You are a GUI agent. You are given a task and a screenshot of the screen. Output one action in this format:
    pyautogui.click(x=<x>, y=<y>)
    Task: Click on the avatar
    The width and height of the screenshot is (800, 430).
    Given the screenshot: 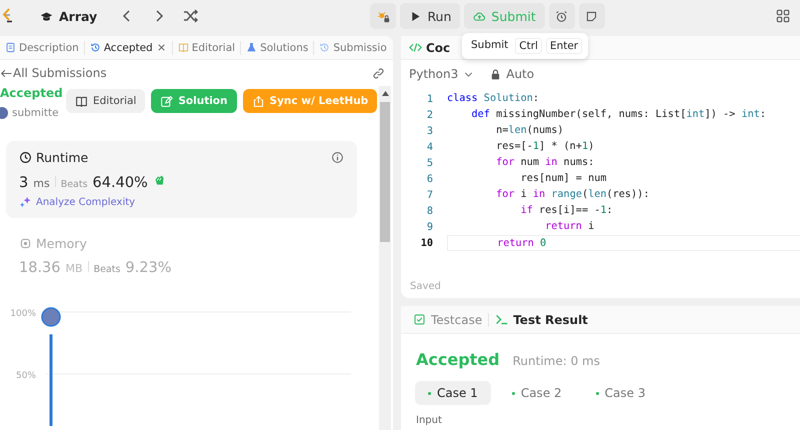 What is the action you would take?
    pyautogui.click(x=51, y=317)
    